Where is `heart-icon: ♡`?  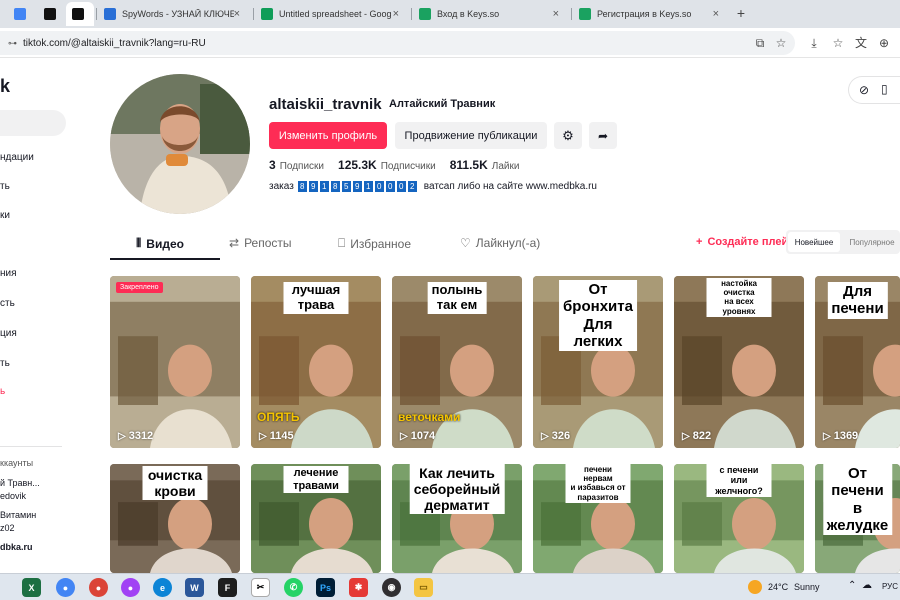 heart-icon: ♡ is located at coordinates (465, 243).